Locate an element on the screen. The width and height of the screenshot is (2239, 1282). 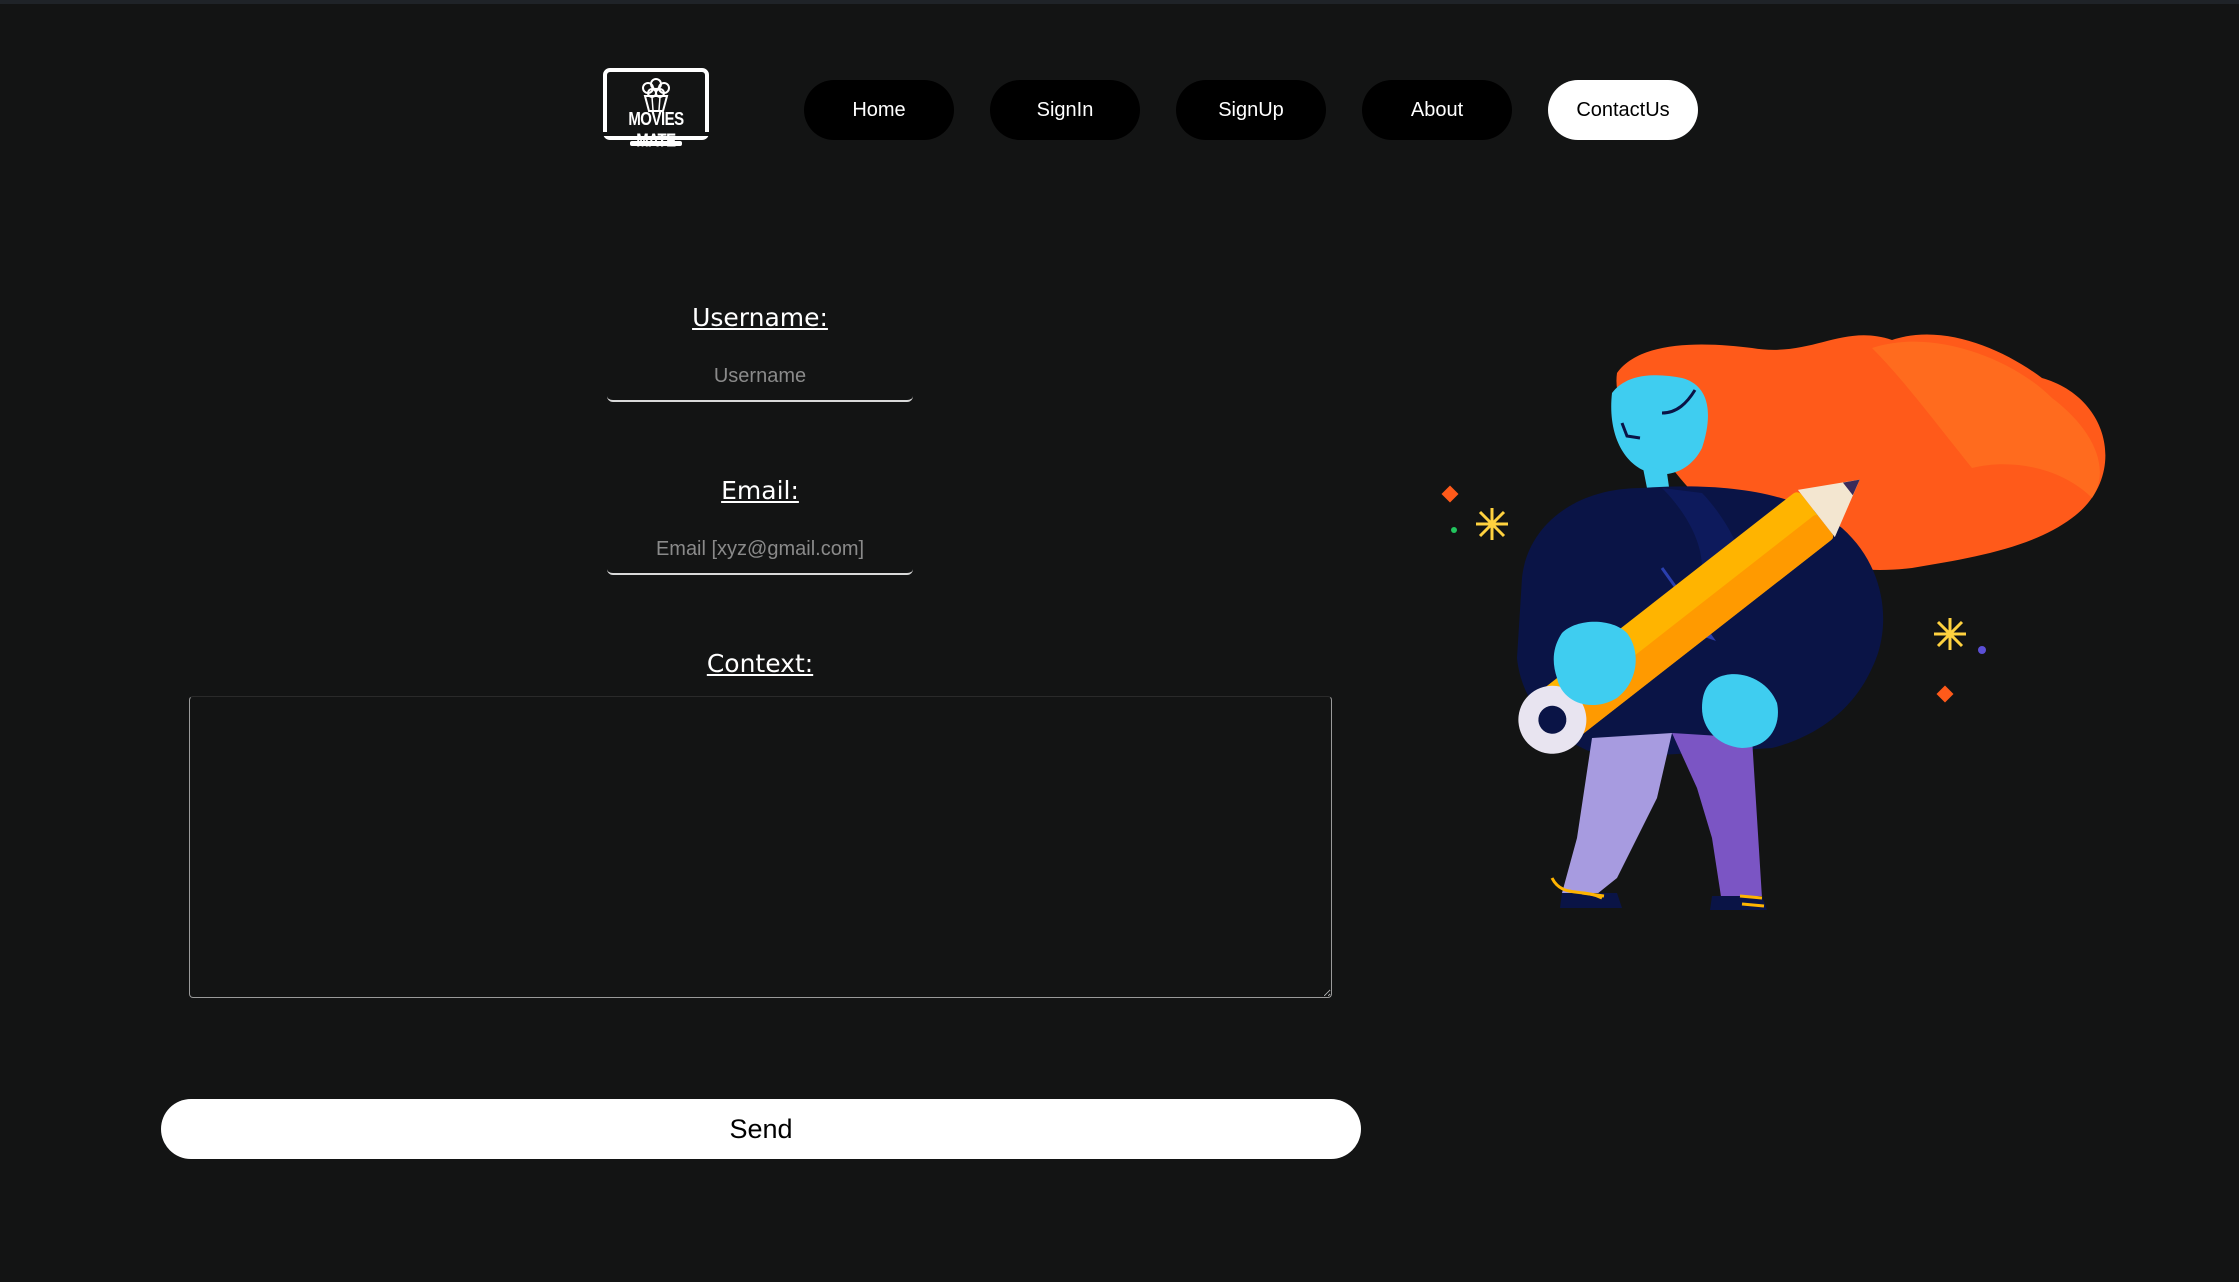
nav-contactus-button: ContactUs is located at coordinates (1623, 110).